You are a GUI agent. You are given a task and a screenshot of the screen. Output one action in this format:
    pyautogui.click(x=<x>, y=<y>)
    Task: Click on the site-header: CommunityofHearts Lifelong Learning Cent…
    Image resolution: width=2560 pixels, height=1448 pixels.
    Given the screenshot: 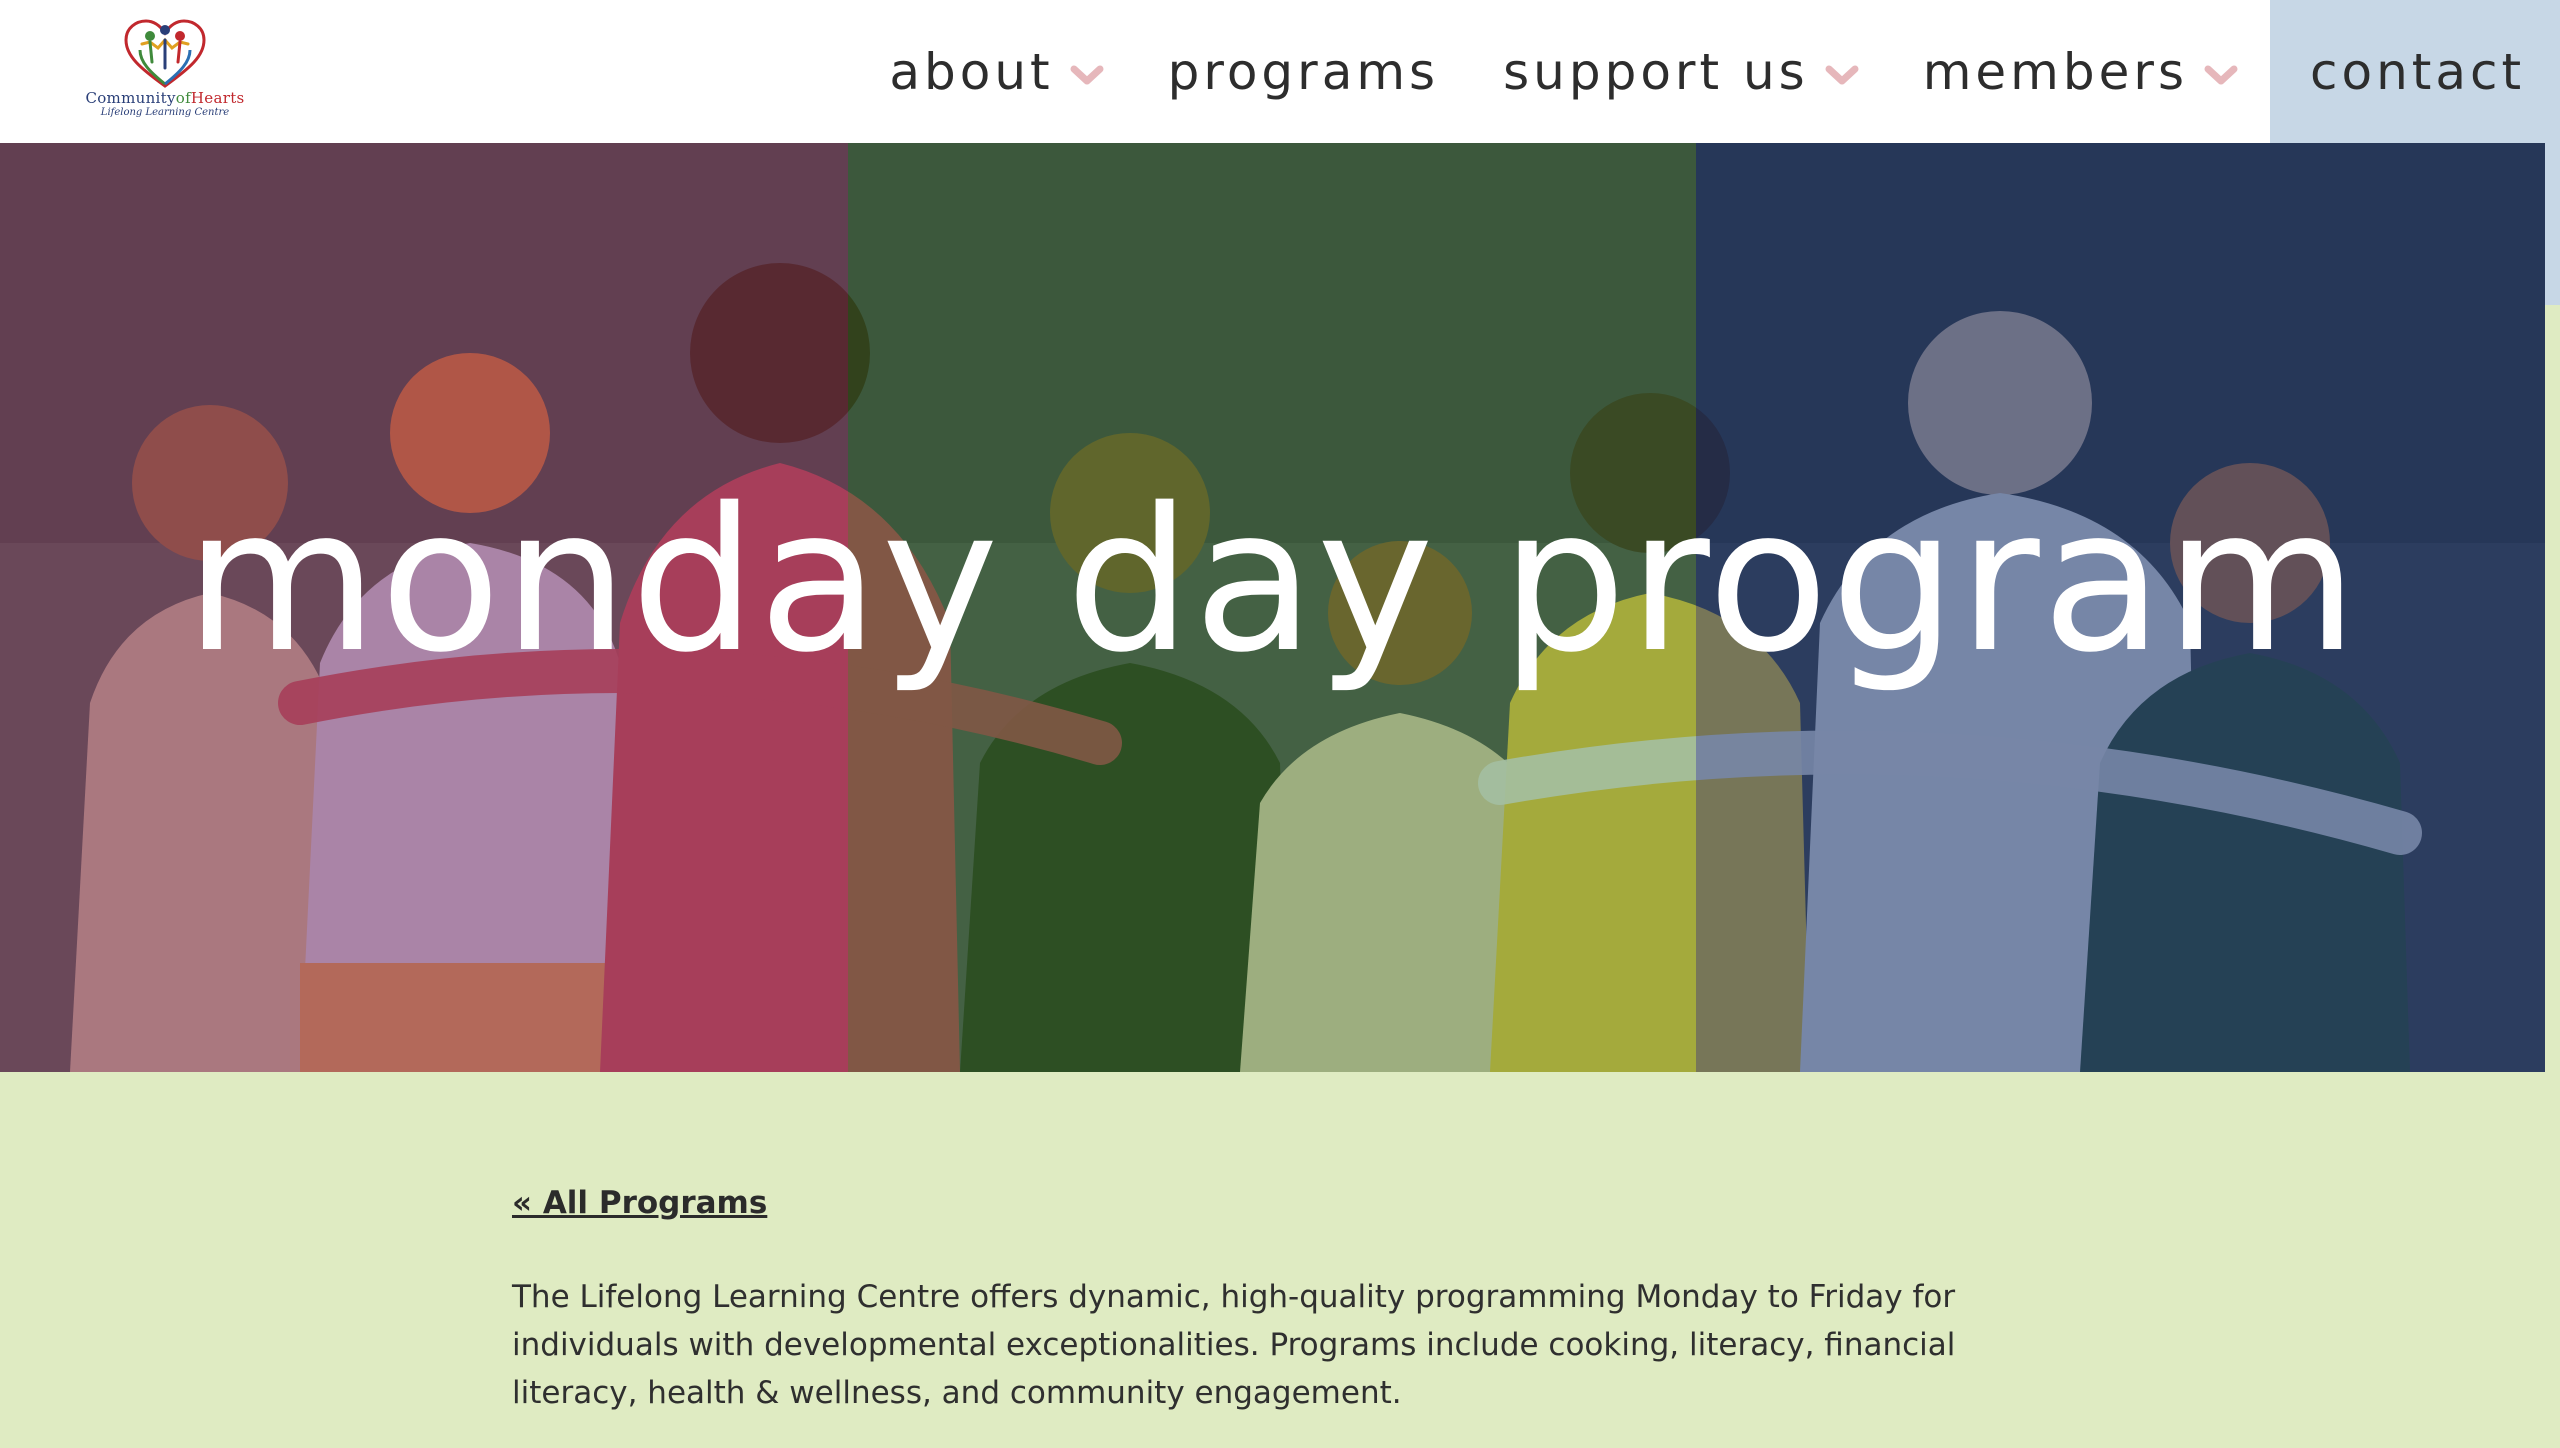 What is the action you would take?
    pyautogui.click(x=1280, y=71)
    